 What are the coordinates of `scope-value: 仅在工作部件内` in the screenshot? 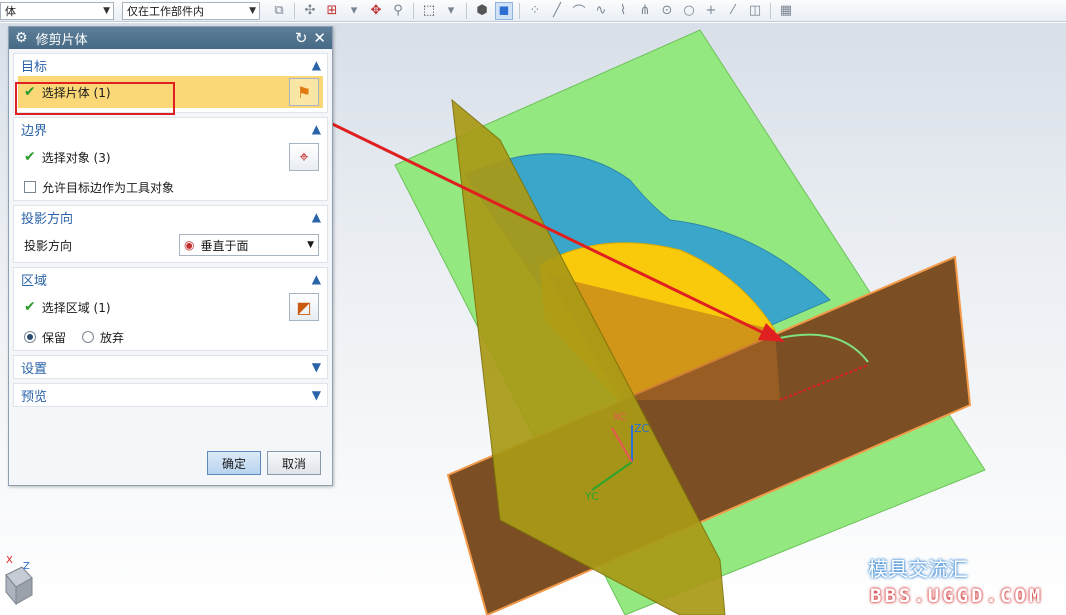 It's located at (165, 11).